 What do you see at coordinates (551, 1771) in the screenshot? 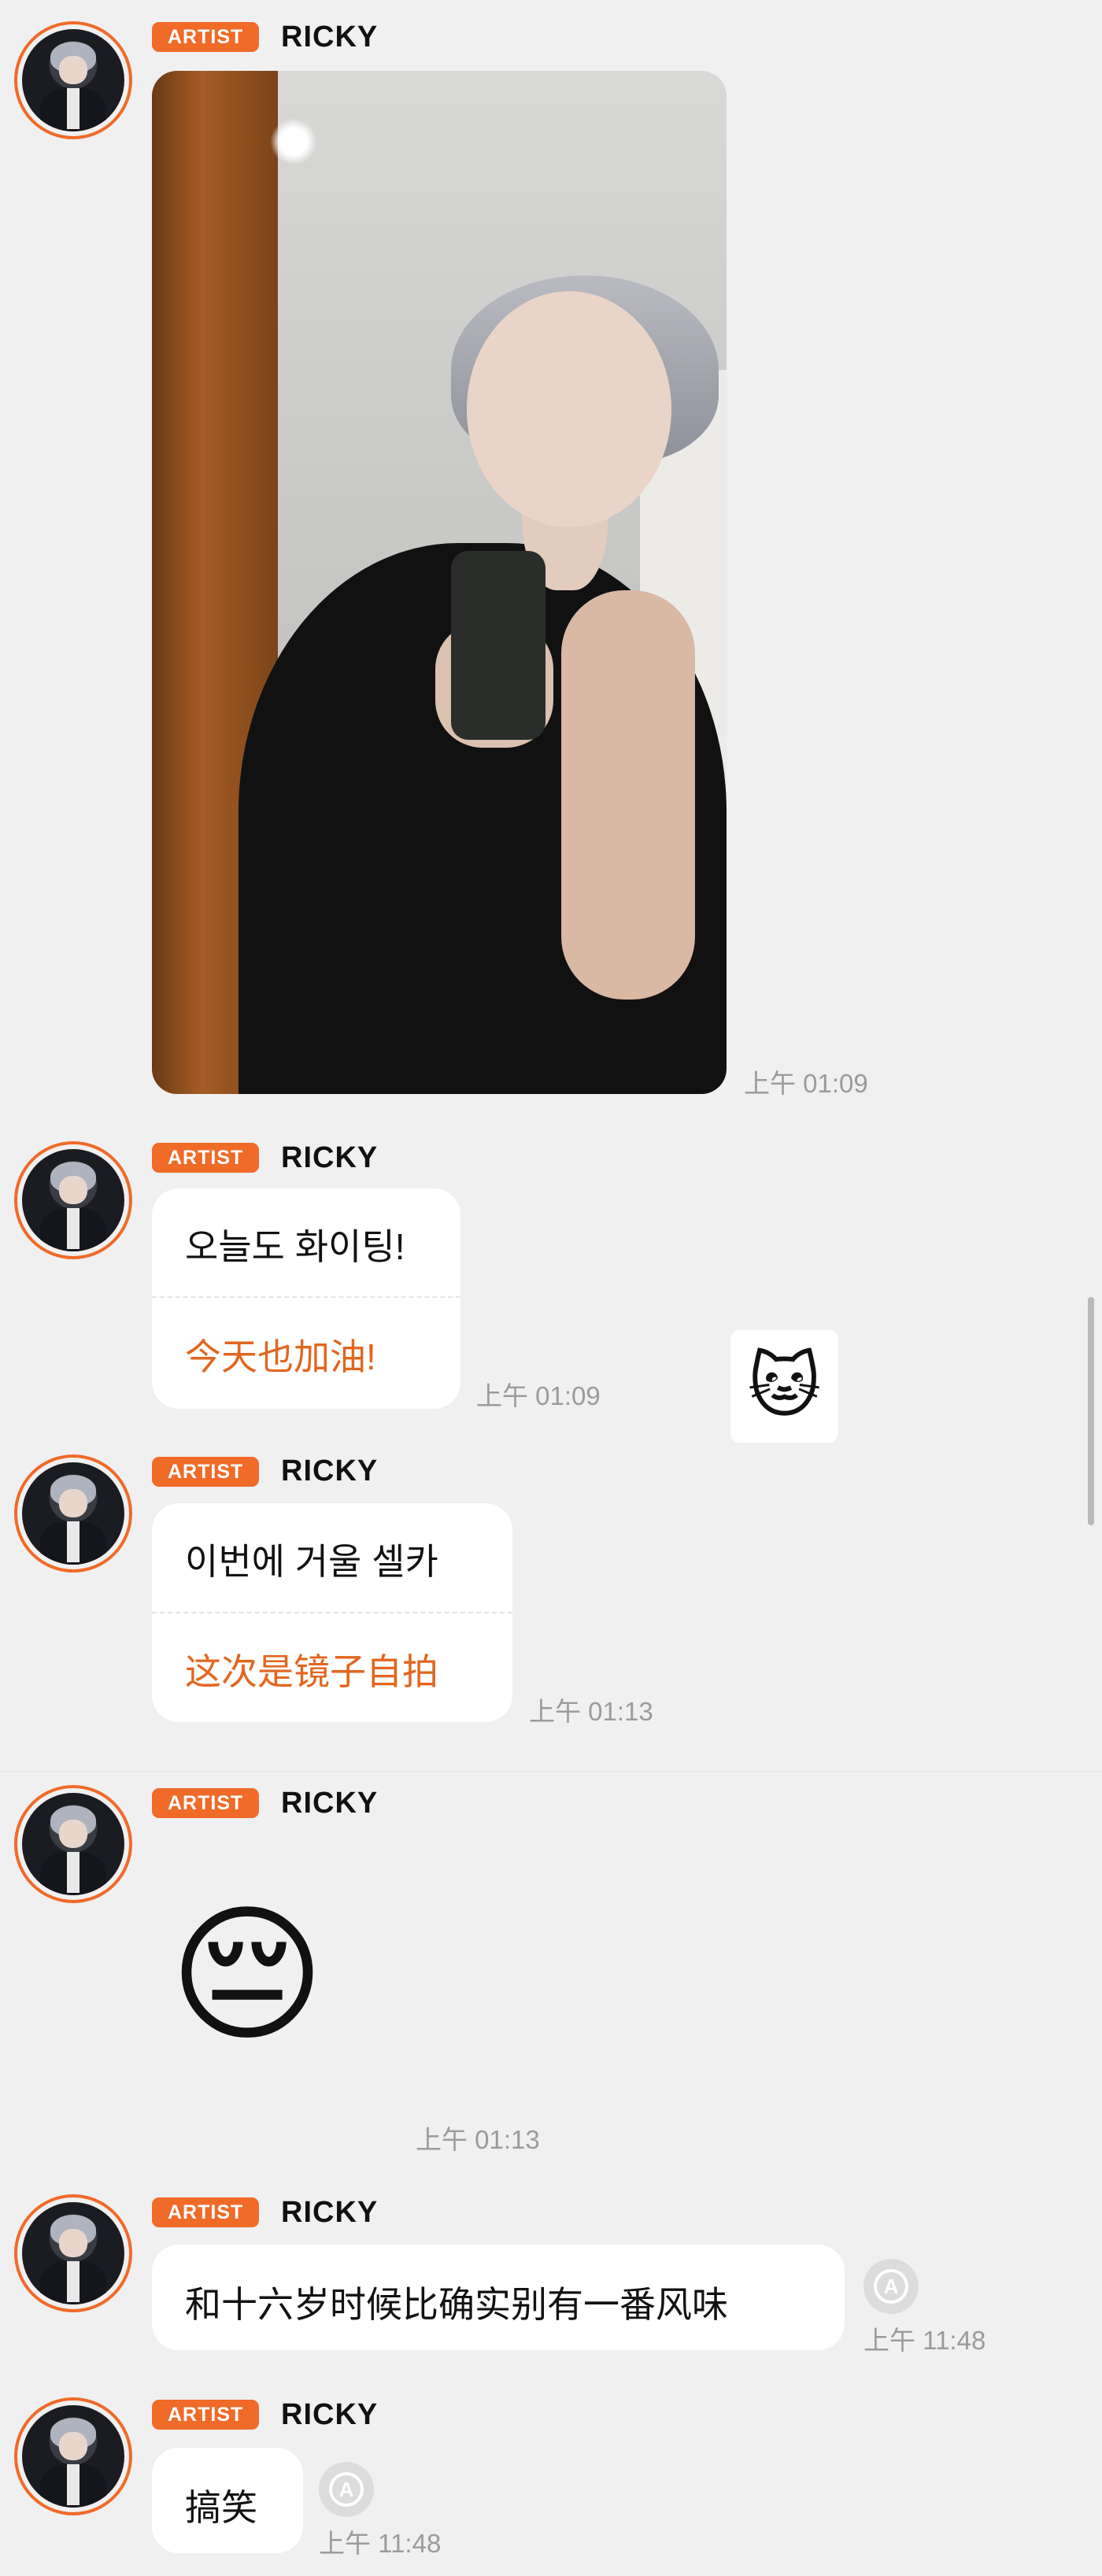
I see `section-divider` at bounding box center [551, 1771].